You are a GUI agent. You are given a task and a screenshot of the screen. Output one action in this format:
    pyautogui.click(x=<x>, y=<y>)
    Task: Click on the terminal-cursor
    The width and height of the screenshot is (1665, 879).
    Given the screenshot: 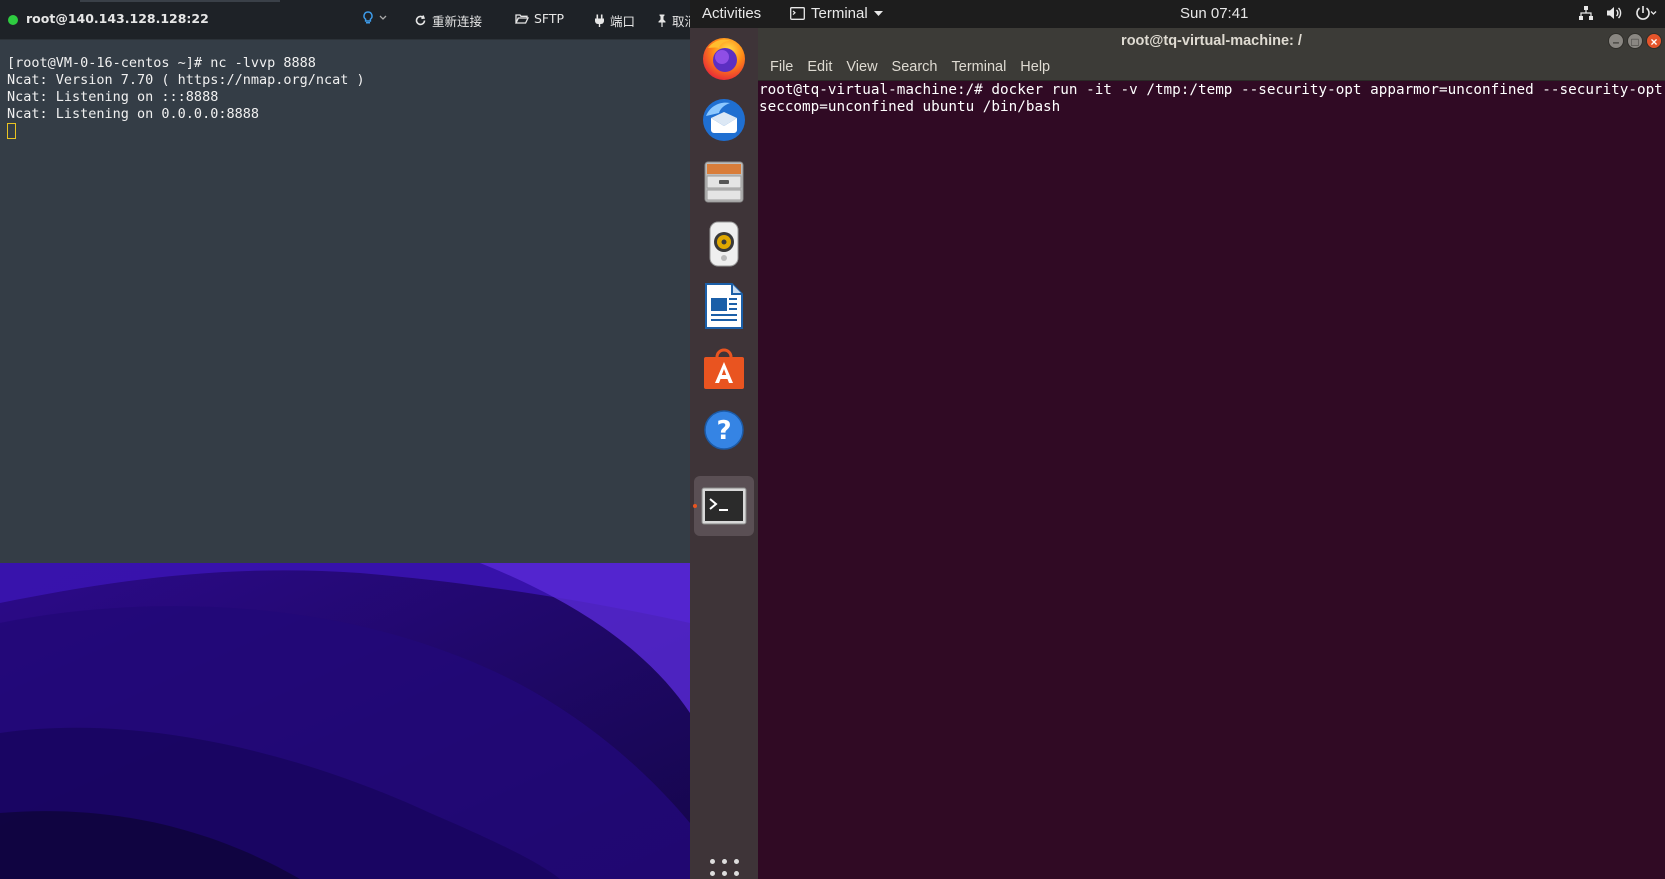 What is the action you would take?
    pyautogui.click(x=11, y=131)
    